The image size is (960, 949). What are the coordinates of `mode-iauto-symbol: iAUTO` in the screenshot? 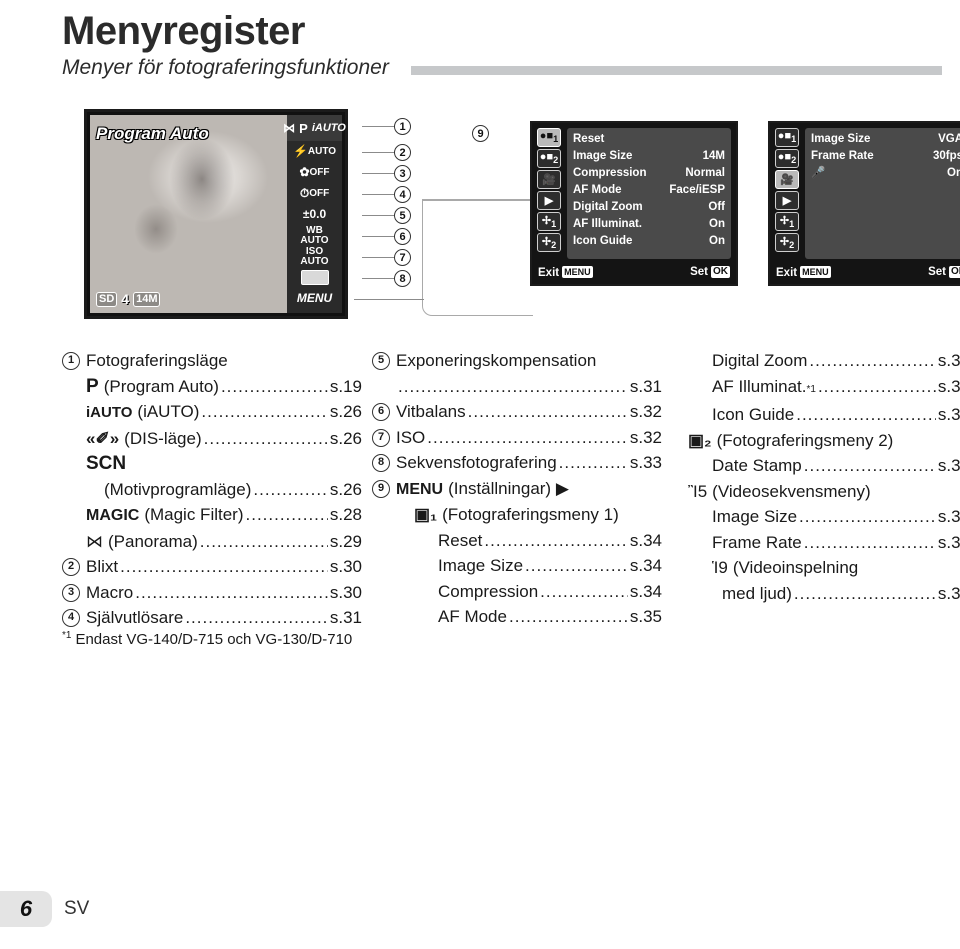 It's located at (109, 412).